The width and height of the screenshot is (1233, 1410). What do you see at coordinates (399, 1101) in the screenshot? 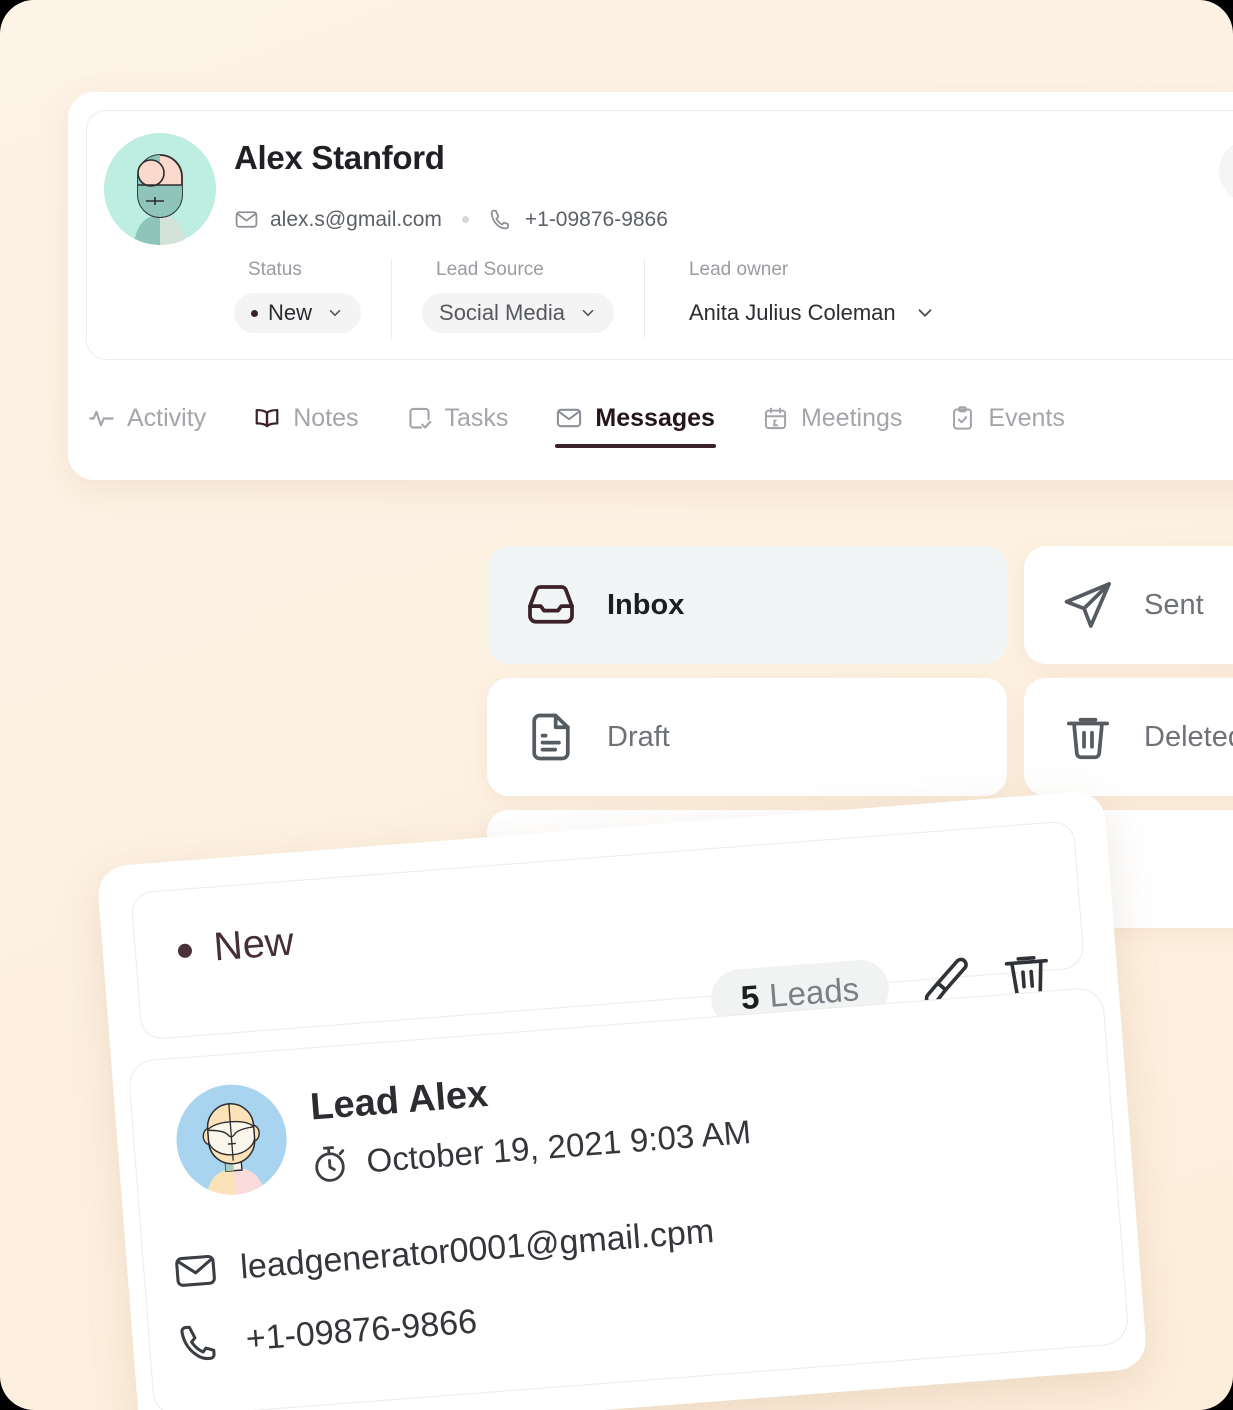
I see `lead-name: Lead Alex` at bounding box center [399, 1101].